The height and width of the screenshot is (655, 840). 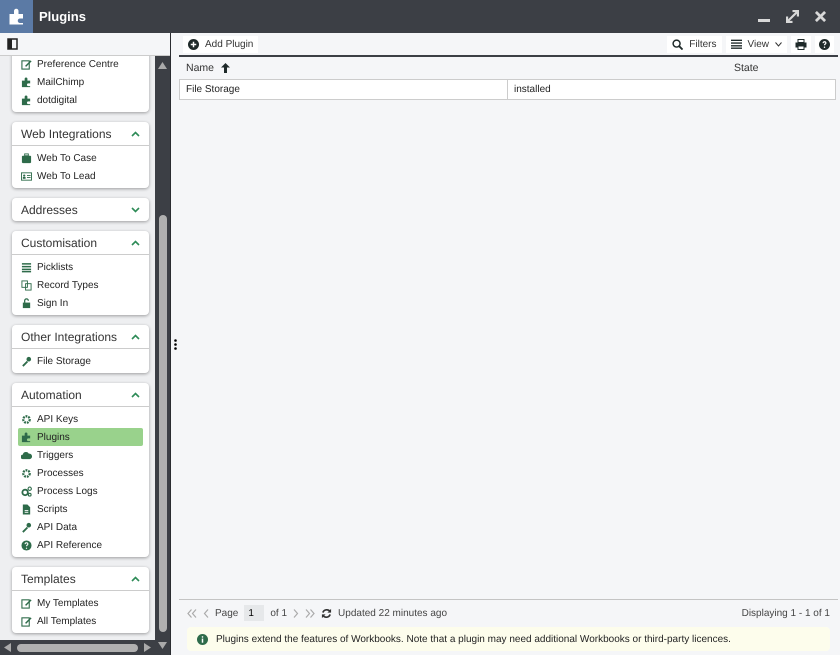 What do you see at coordinates (80, 285) in the screenshot?
I see `sidebar-item: Record Types` at bounding box center [80, 285].